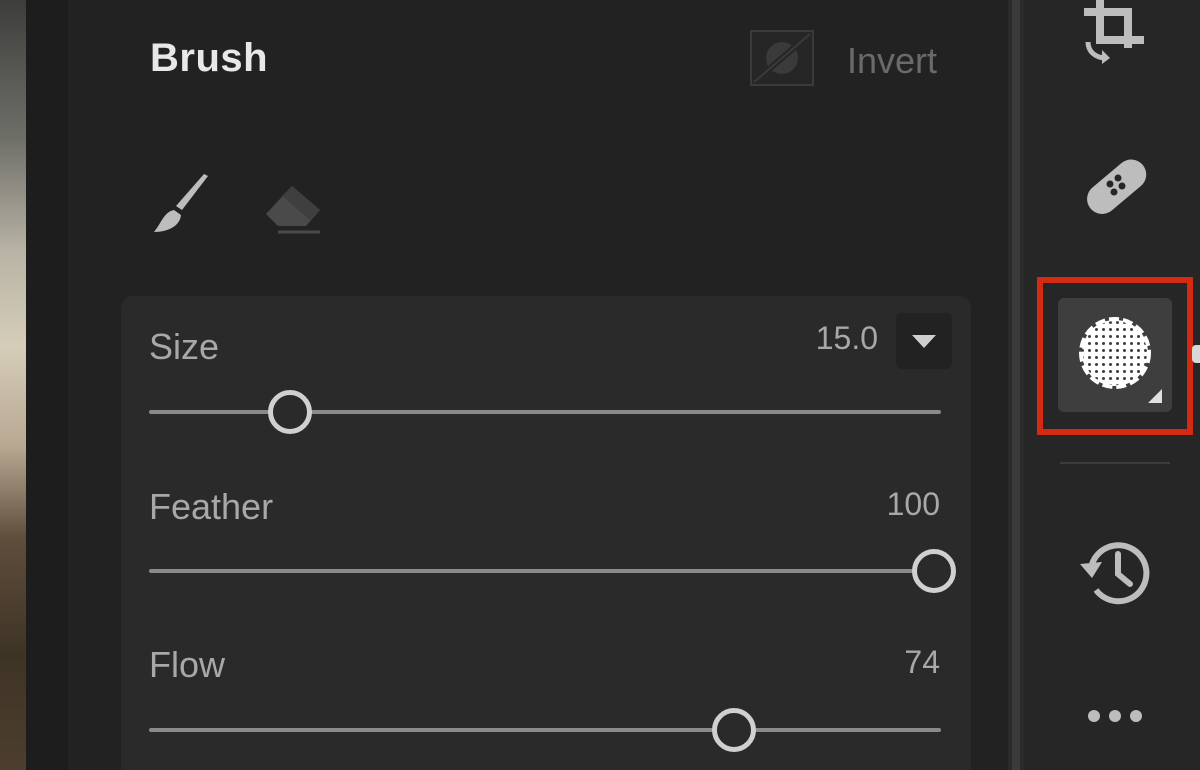  I want to click on flow-slider-thumb, so click(734, 730).